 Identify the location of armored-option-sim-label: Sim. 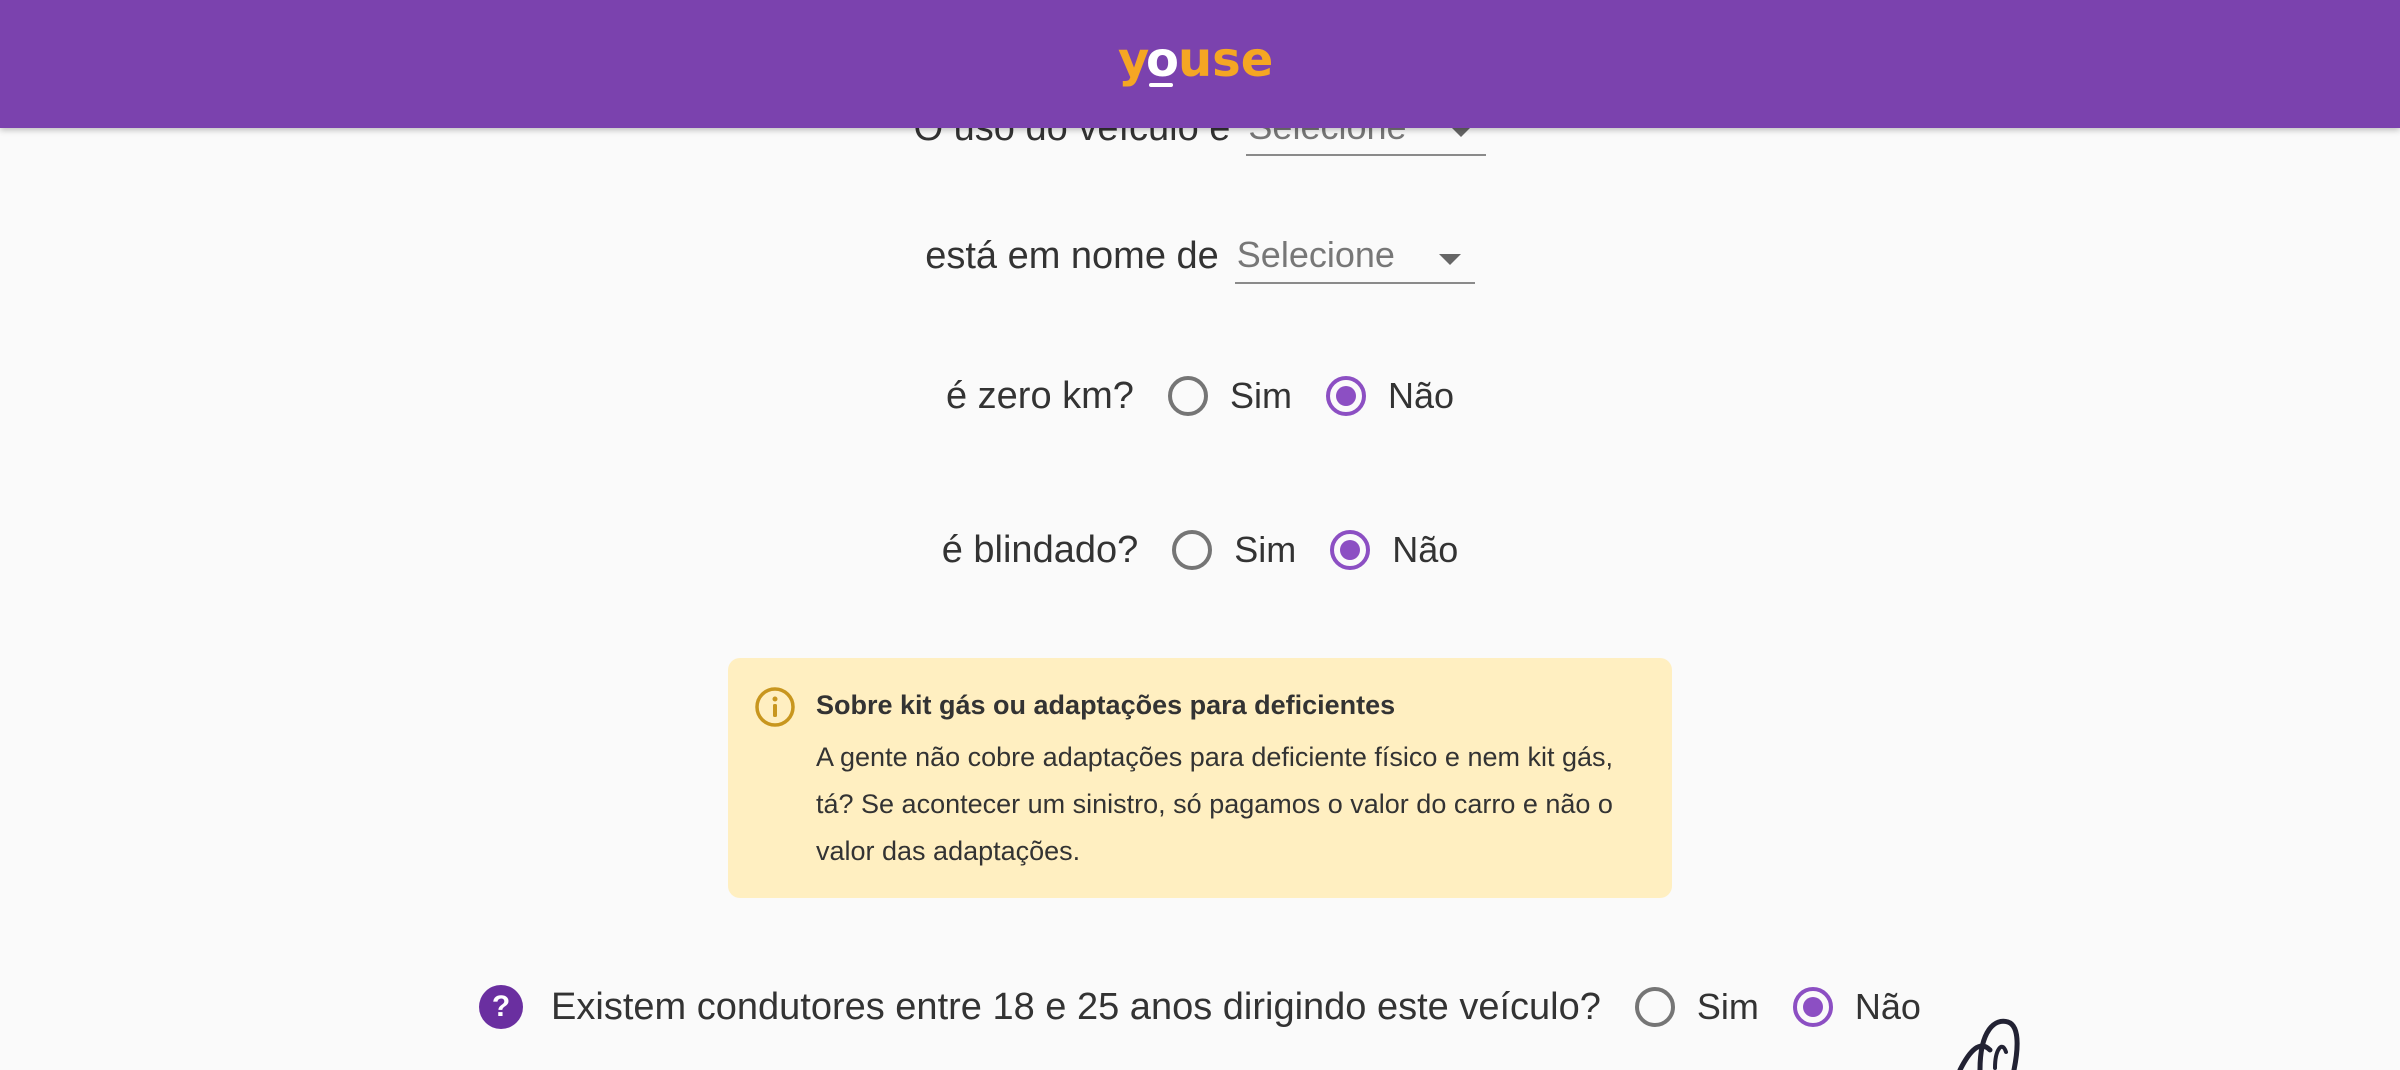
(1265, 549).